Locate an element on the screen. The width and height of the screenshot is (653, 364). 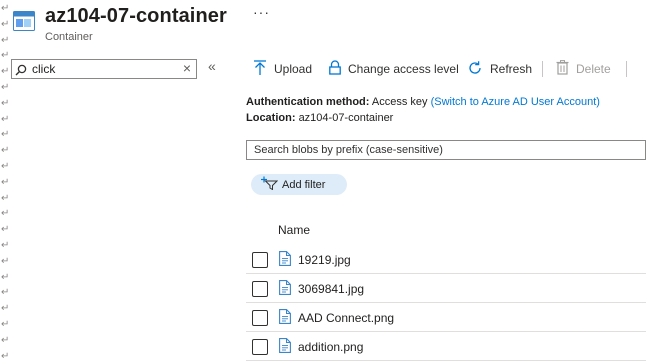
table-row: AAD Connect.png is located at coordinates (446, 317).